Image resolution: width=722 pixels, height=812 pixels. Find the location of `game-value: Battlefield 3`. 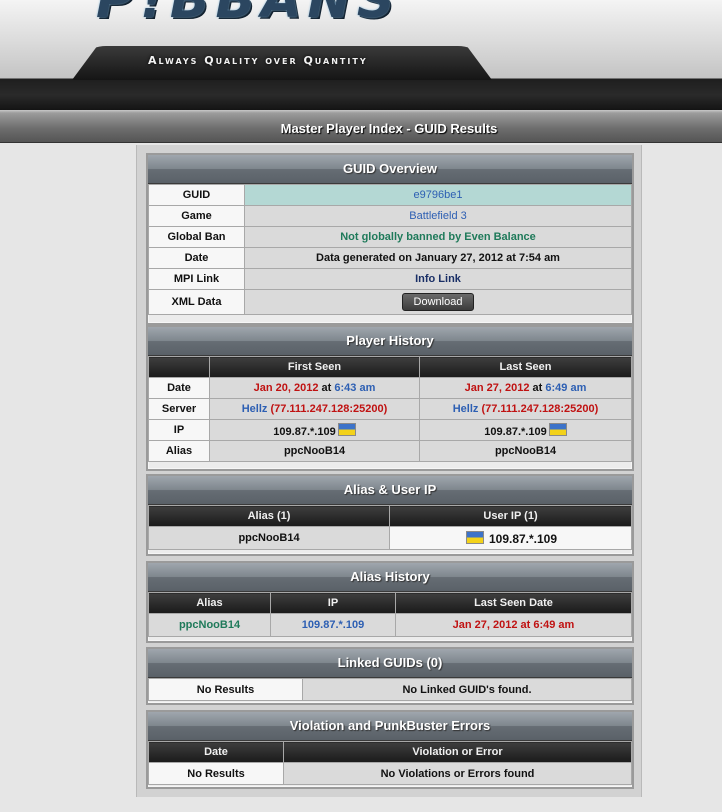

game-value: Battlefield 3 is located at coordinates (438, 216).